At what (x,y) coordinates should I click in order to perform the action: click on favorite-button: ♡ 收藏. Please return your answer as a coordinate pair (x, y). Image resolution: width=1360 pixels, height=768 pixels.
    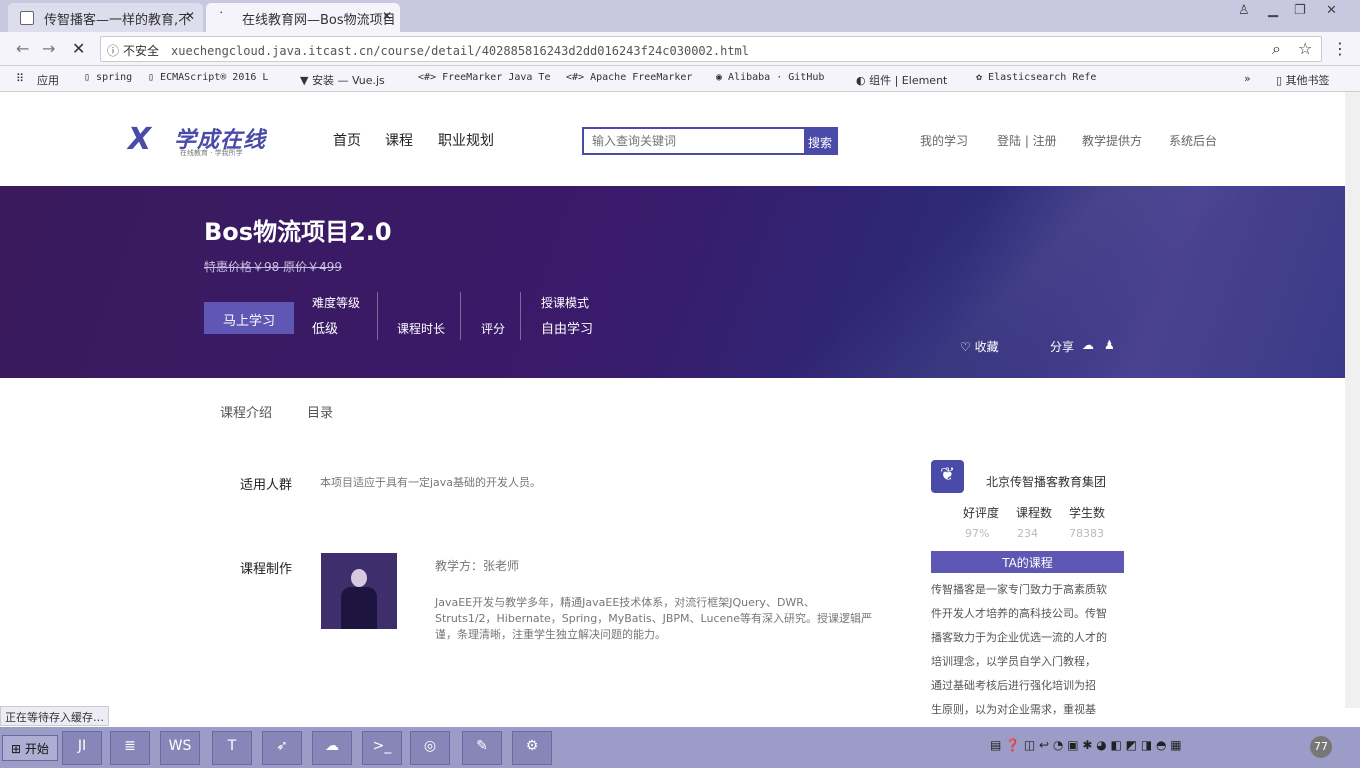
    Looking at the image, I should click on (979, 346).